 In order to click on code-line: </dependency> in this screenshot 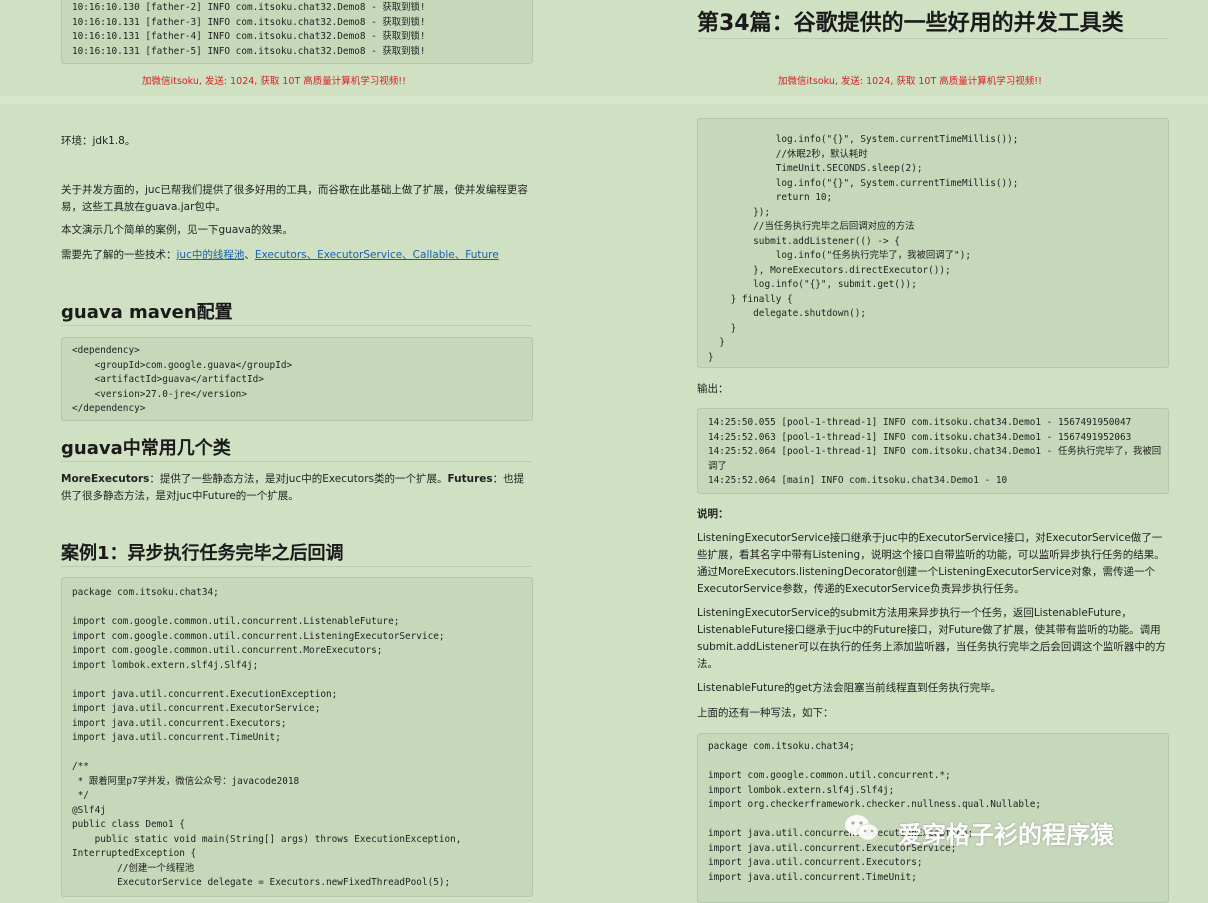, I will do `click(109, 408)`.